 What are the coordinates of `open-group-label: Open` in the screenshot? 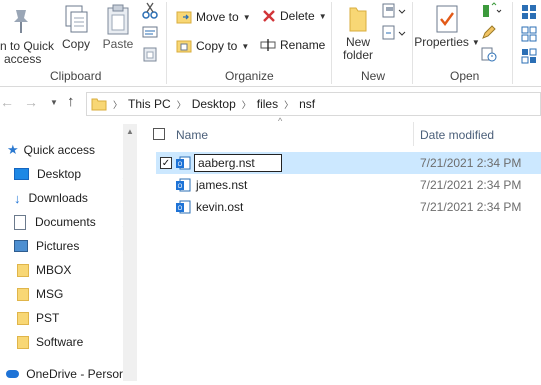 It's located at (465, 76).